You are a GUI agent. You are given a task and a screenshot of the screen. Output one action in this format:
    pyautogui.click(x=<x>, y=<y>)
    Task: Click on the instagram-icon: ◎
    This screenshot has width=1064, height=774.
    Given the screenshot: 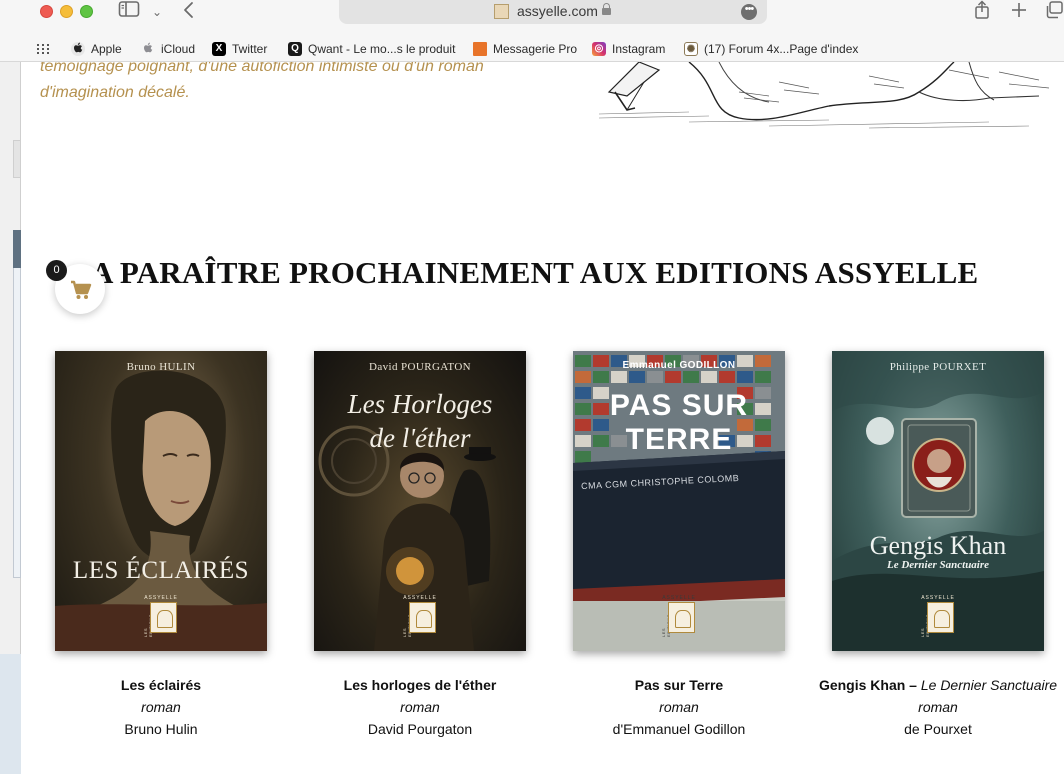 What is the action you would take?
    pyautogui.click(x=599, y=49)
    